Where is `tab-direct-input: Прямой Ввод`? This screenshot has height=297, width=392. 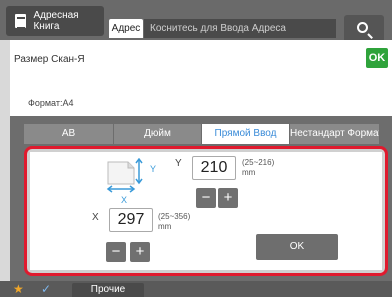
tab-direct-input: Прямой Ввод is located at coordinates (246, 134).